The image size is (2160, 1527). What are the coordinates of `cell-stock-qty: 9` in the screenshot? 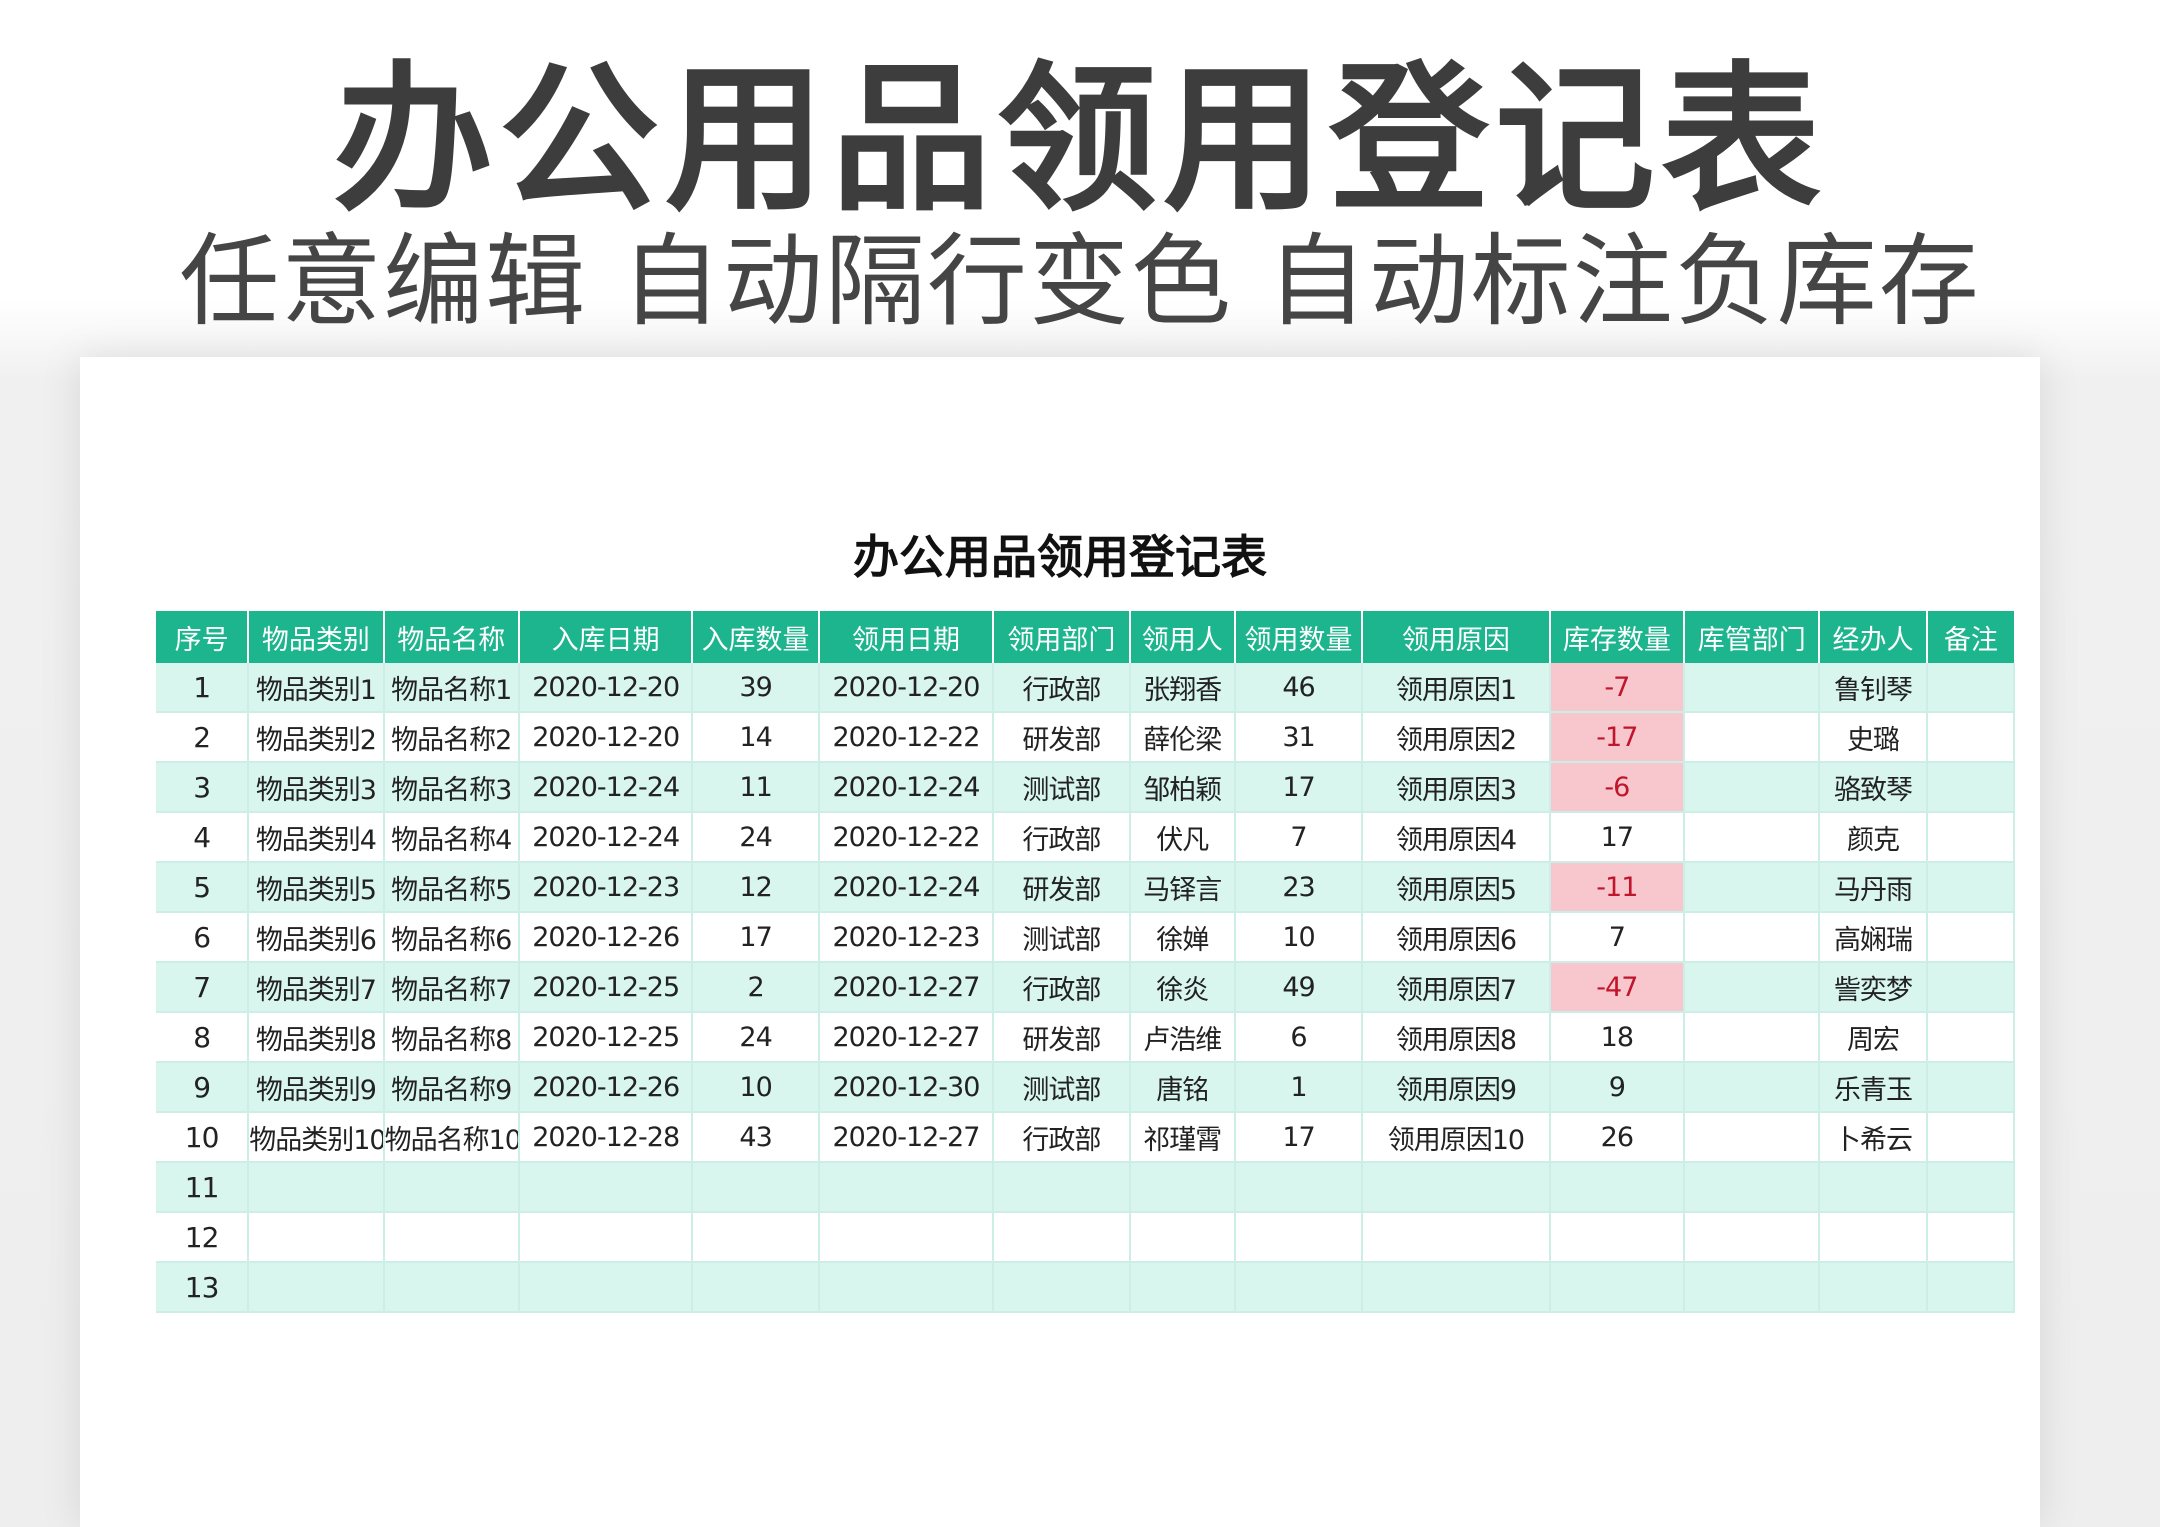 It's located at (1617, 1087).